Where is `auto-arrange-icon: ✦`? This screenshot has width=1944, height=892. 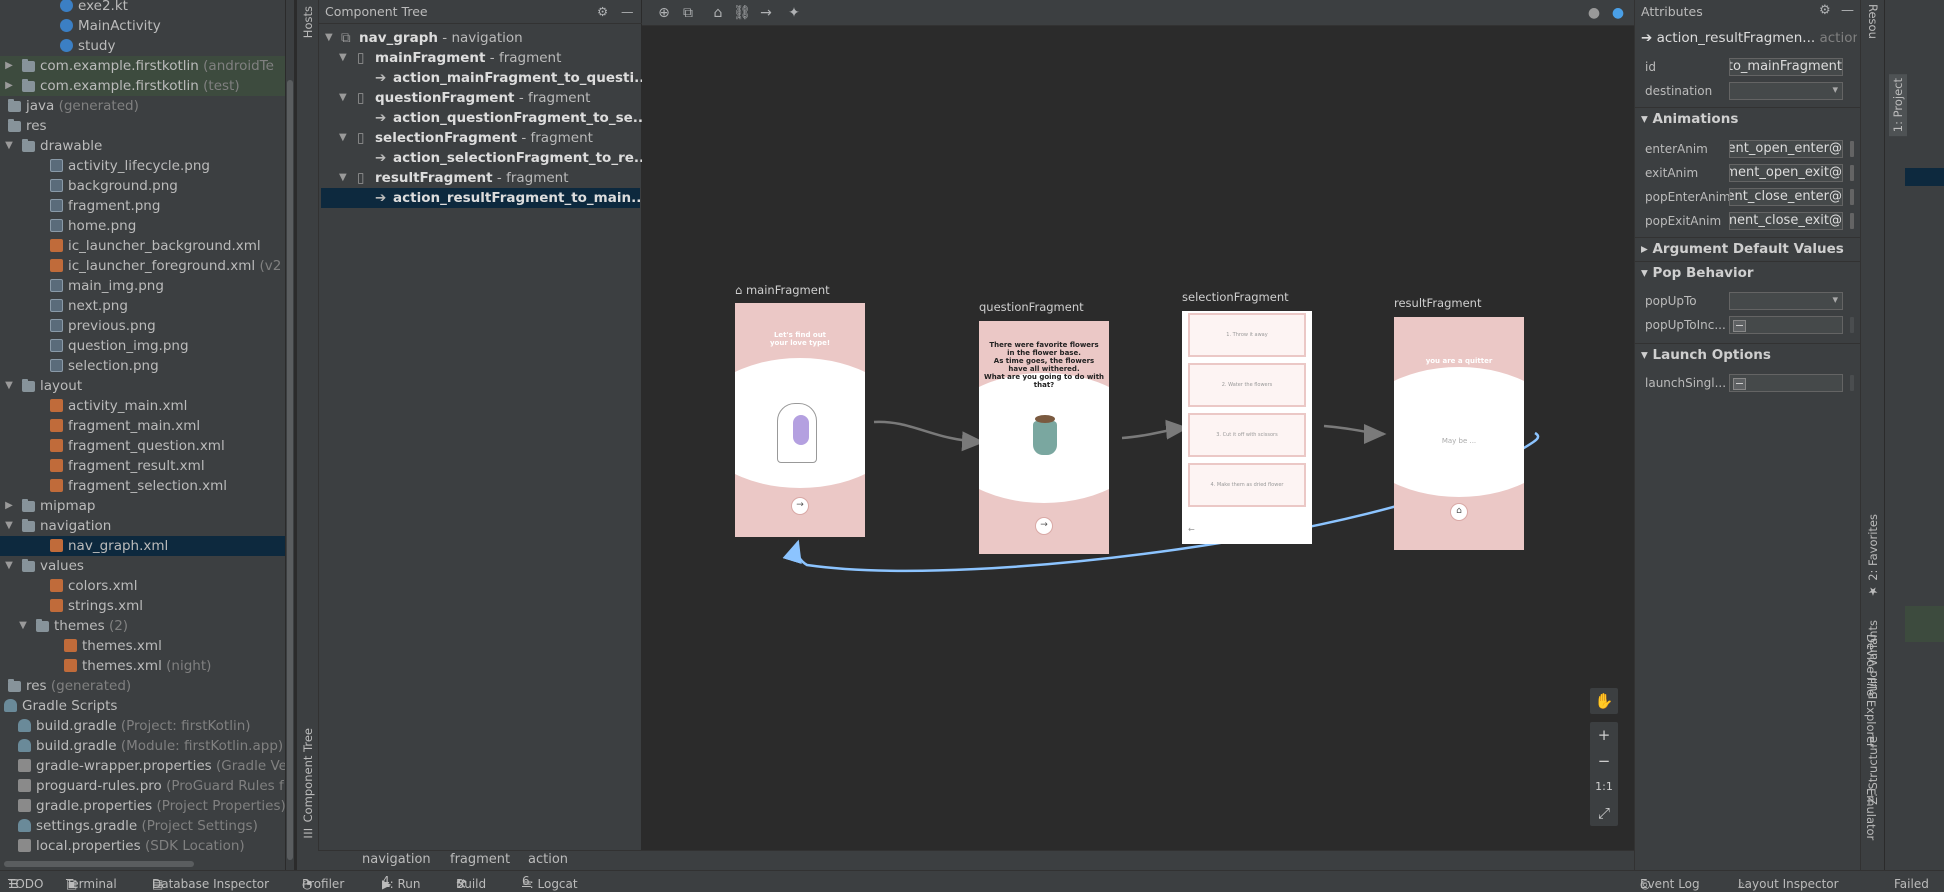
auto-arrange-icon: ✦ is located at coordinates (794, 13).